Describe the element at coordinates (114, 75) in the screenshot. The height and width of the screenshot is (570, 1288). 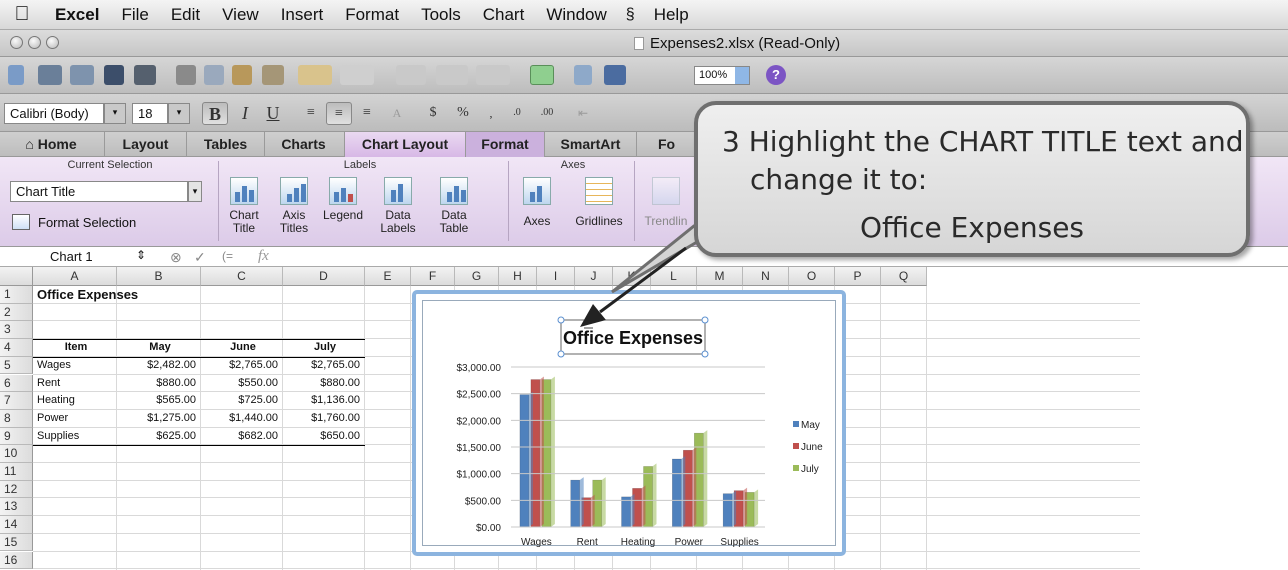
I see `save-icon` at that location.